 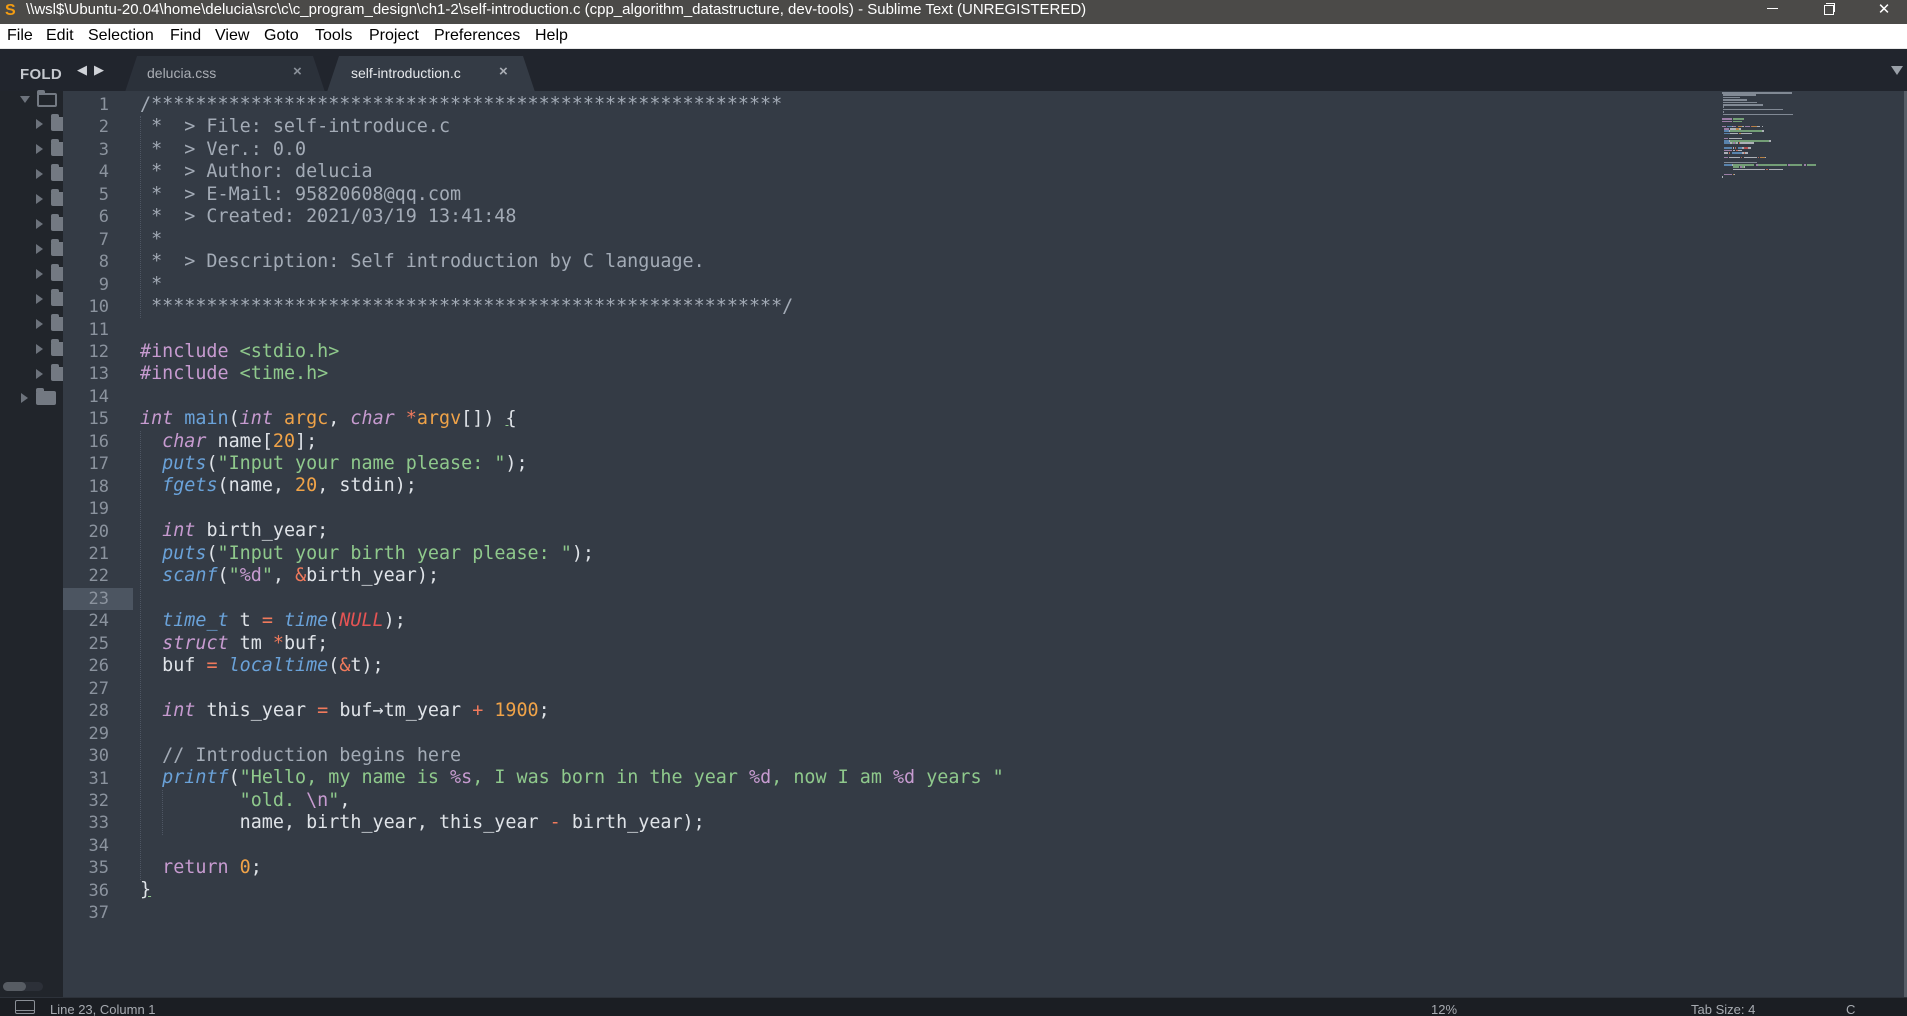 What do you see at coordinates (195, 643) in the screenshot?
I see `code-token: struct` at bounding box center [195, 643].